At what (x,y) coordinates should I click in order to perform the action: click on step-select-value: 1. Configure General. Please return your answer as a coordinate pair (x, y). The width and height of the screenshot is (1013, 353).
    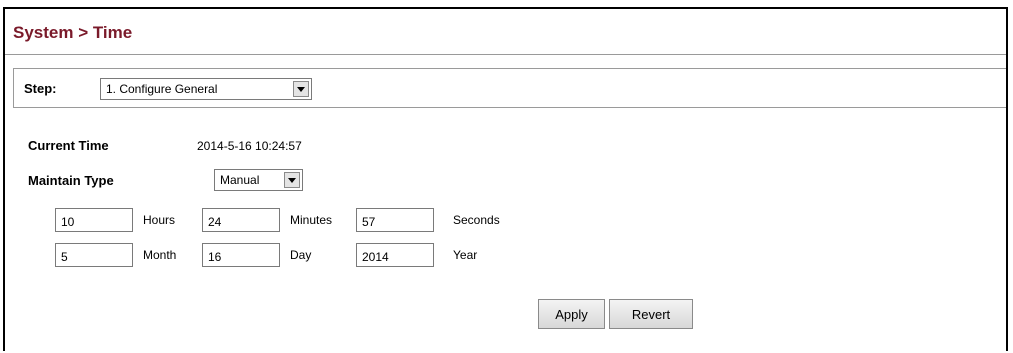
    Looking at the image, I should click on (162, 89).